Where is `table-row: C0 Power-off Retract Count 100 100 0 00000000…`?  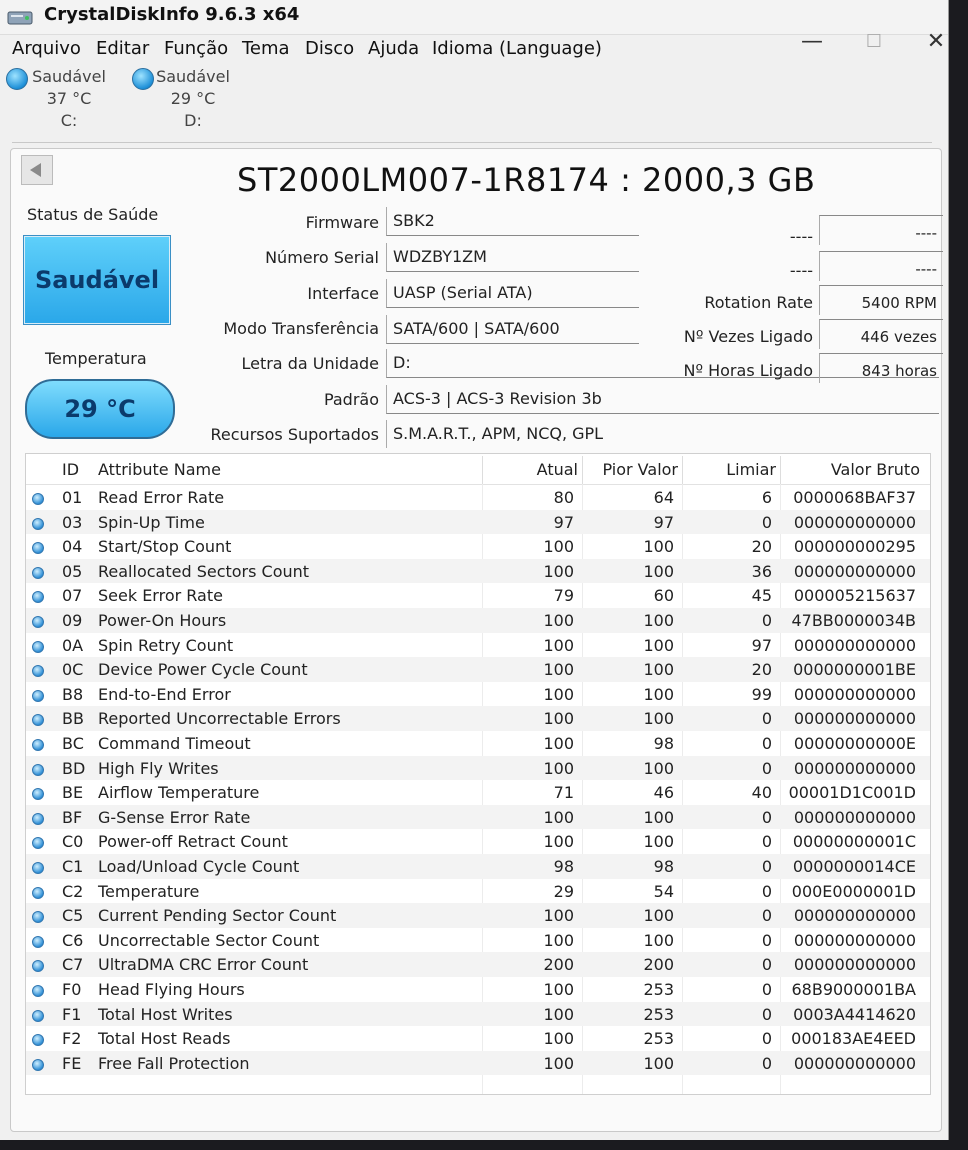 table-row: C0 Power-off Retract Count 100 100 0 00000000… is located at coordinates (478, 841).